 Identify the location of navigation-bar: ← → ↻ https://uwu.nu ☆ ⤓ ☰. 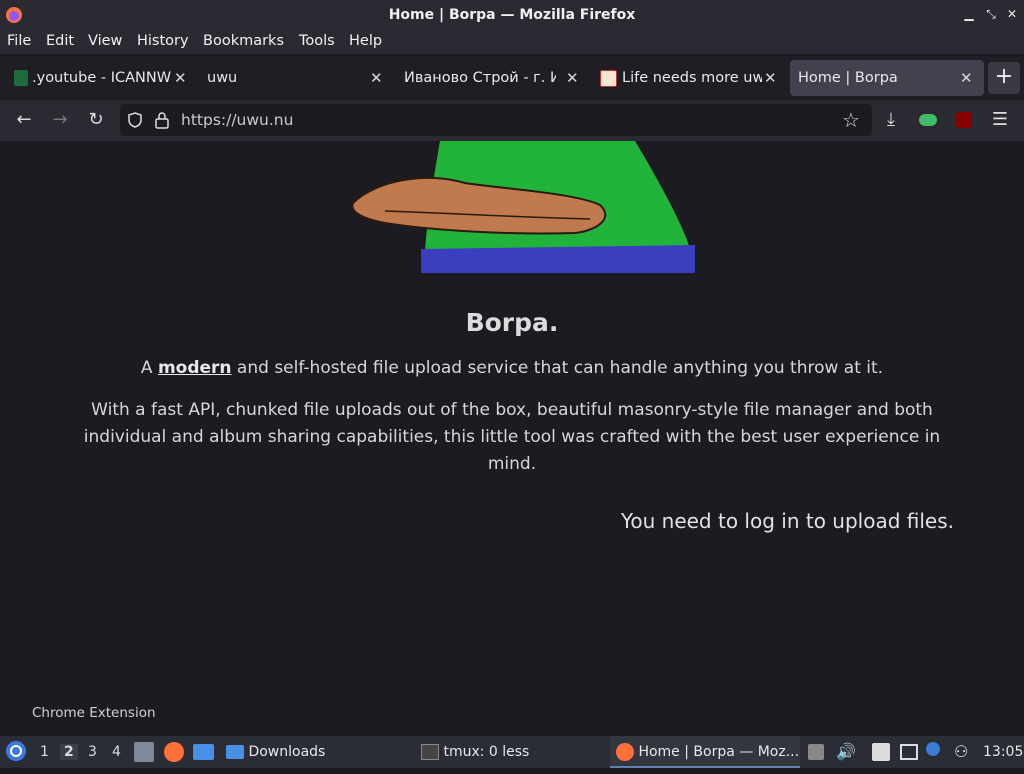
(512, 120).